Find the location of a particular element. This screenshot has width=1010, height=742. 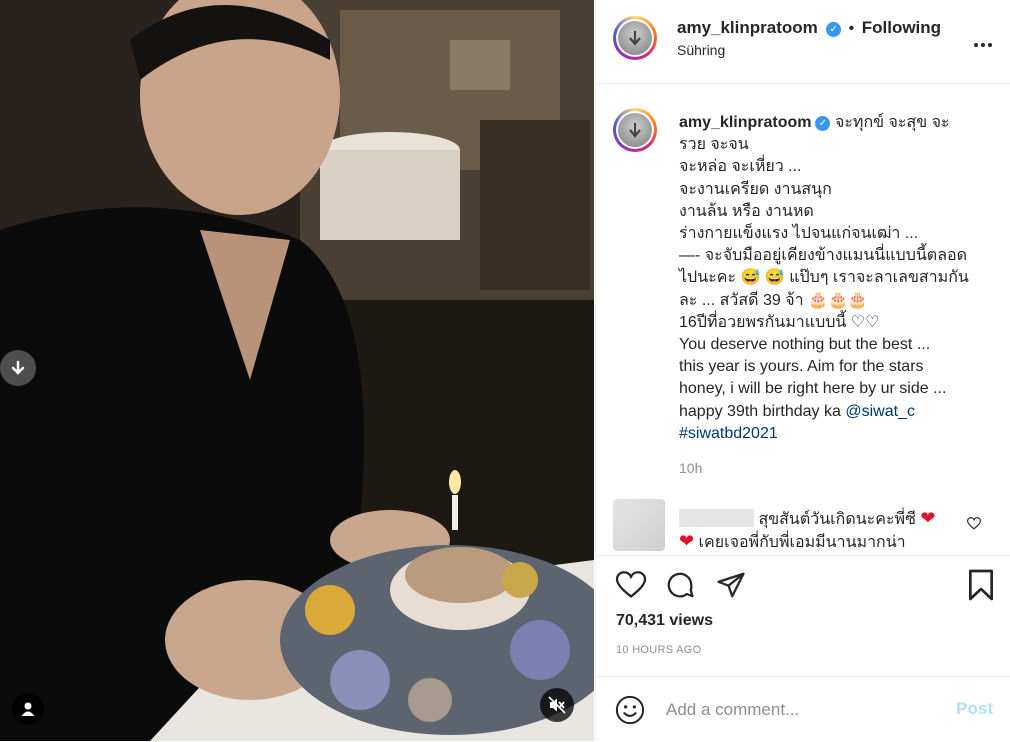

user-icon is located at coordinates (28, 709).